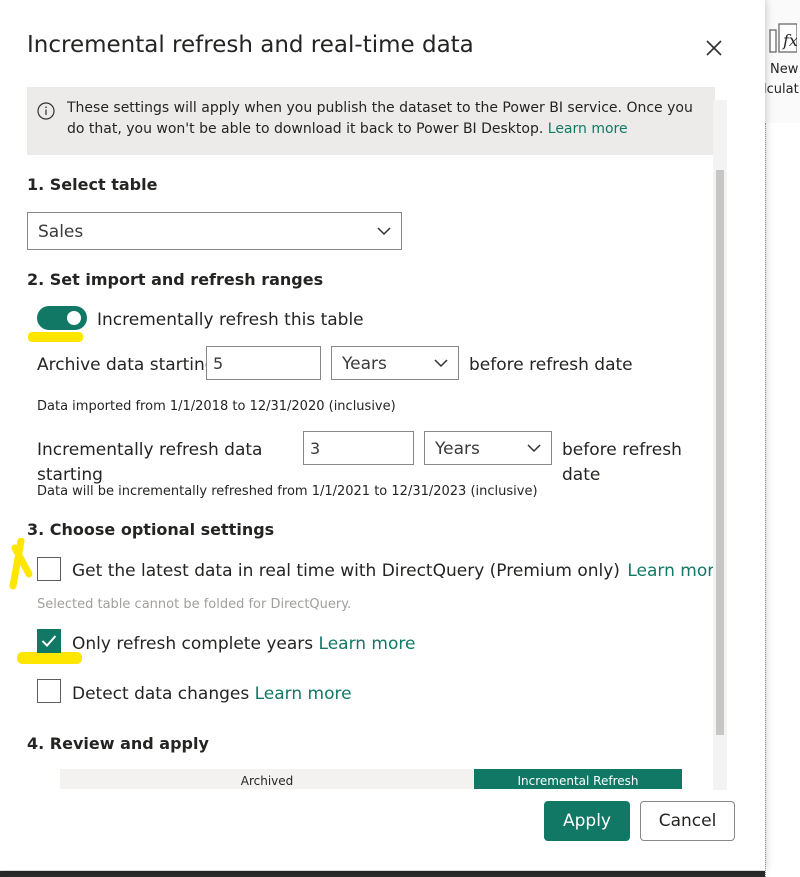 The image size is (800, 877). Describe the element at coordinates (588, 129) in the screenshot. I see `info-learn-more-link: Learn more` at that location.